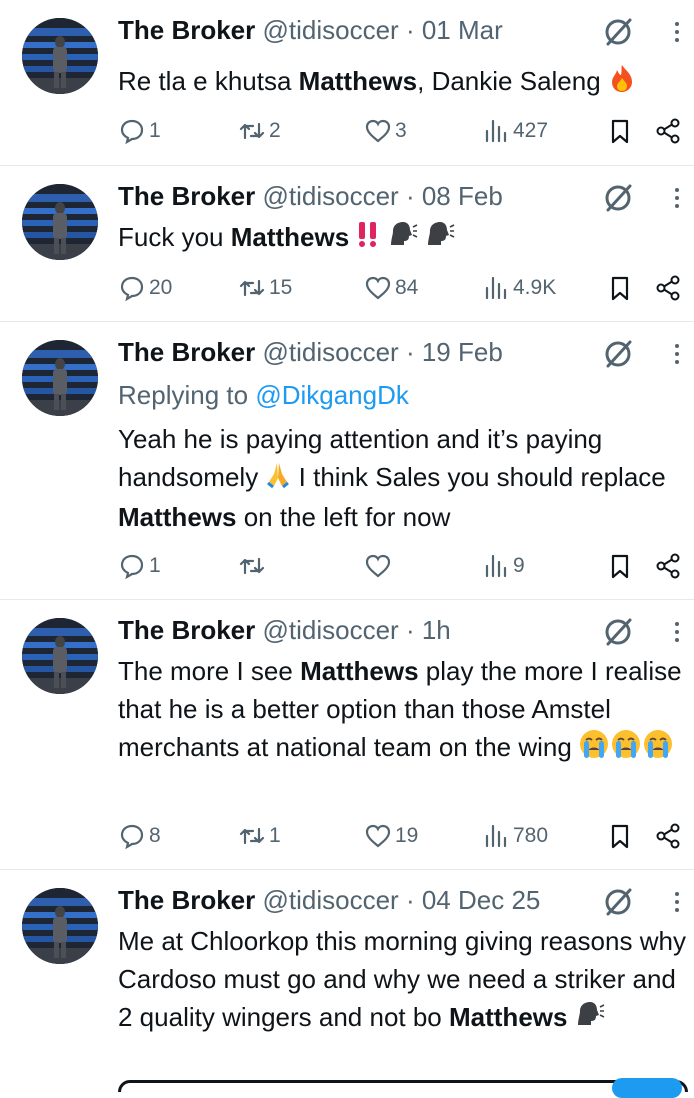 This screenshot has width=694, height=1098. I want to click on view-count: 780, so click(531, 835).